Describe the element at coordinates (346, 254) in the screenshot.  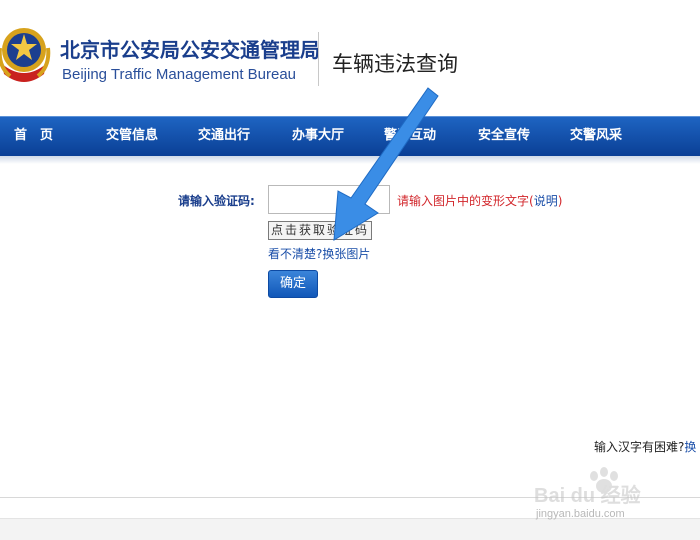
I see `refresh-captcha-link: 换张图片` at that location.